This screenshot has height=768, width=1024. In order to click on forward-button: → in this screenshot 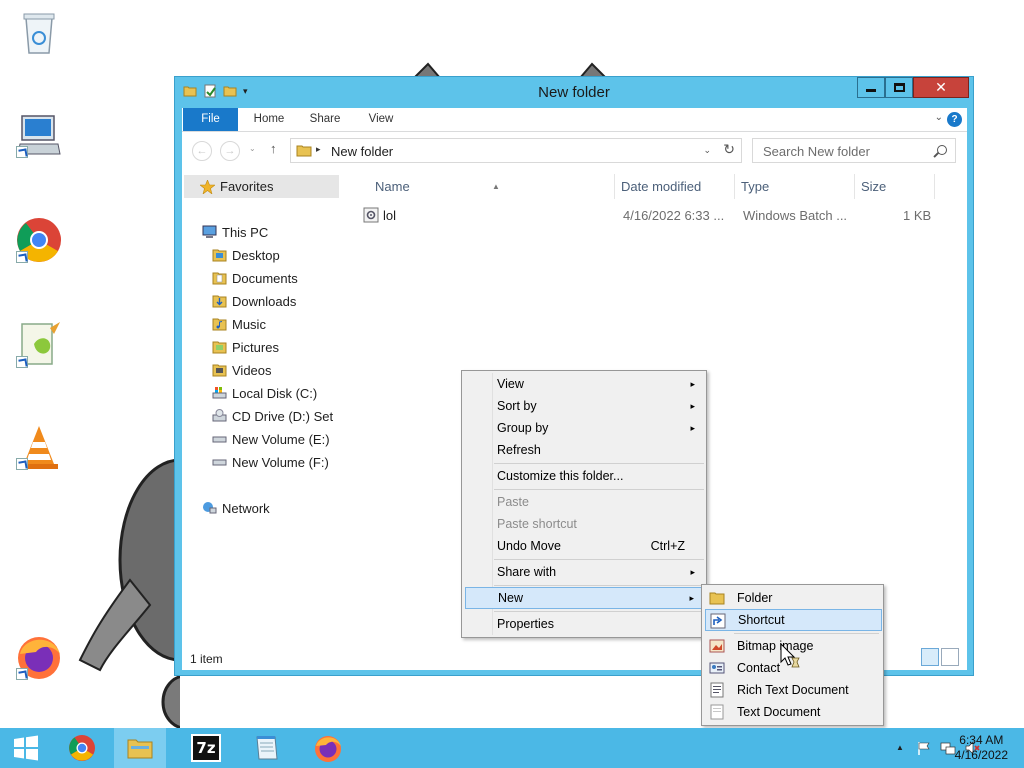, I will do `click(230, 151)`.